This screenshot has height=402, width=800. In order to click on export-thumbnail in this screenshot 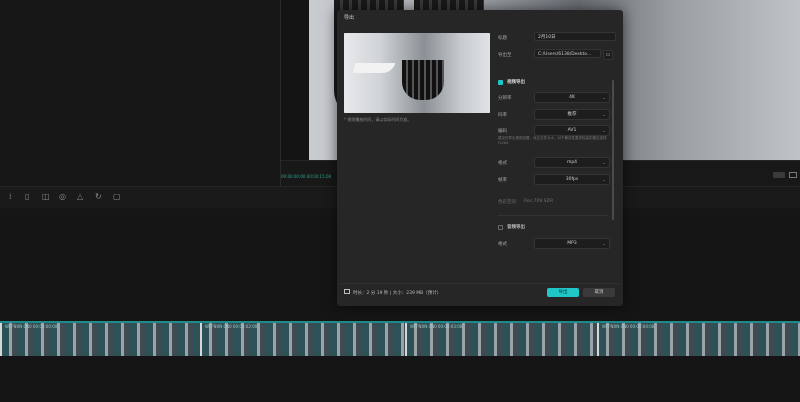, I will do `click(417, 73)`.